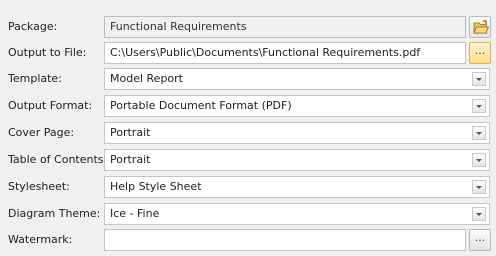 The image size is (496, 256). What do you see at coordinates (54, 213) in the screenshot?
I see `diagram-theme-label: Diagram Theme:` at bounding box center [54, 213].